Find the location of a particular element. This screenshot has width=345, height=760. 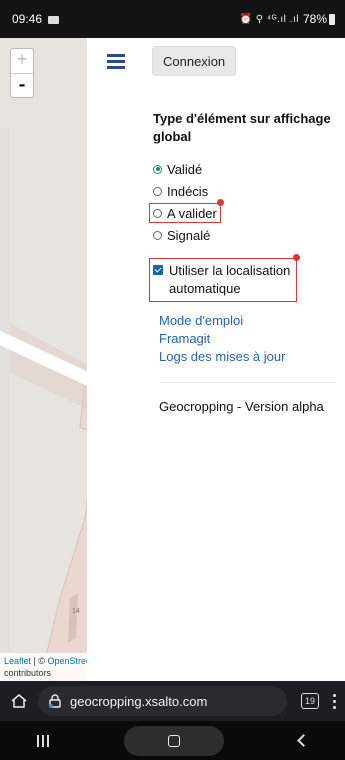

login-button: Connexion is located at coordinates (194, 61).